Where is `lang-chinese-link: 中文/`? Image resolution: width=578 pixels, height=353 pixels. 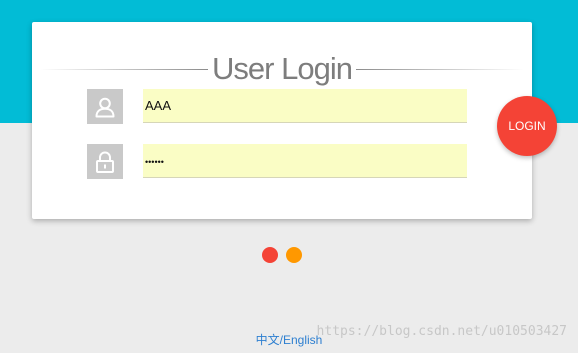 lang-chinese-link: 中文/ is located at coordinates (269, 340).